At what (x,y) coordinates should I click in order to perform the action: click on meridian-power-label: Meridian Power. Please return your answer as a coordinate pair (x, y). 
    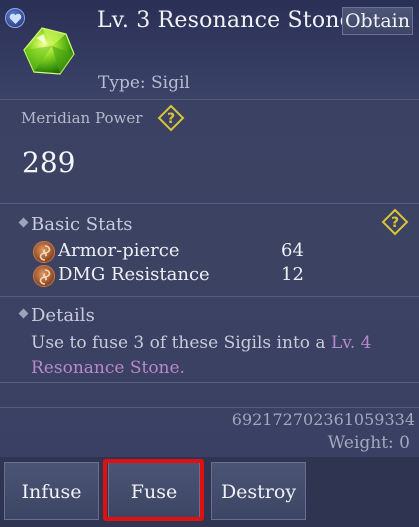
    Looking at the image, I should click on (82, 118).